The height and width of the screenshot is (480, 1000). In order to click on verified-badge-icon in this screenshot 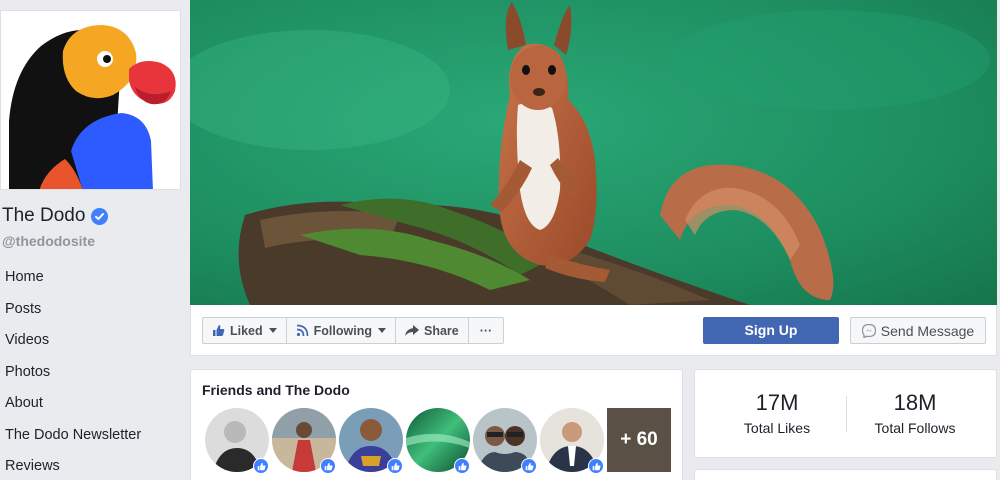, I will do `click(100, 216)`.